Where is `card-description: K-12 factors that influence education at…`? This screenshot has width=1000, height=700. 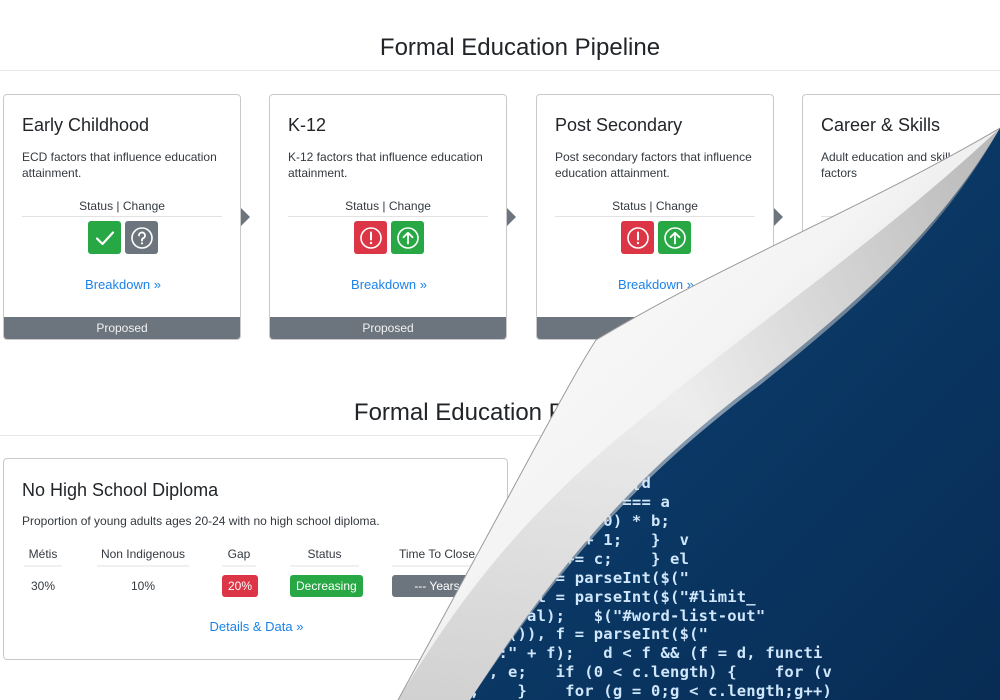 card-description: K-12 factors that influence education at… is located at coordinates (385, 165).